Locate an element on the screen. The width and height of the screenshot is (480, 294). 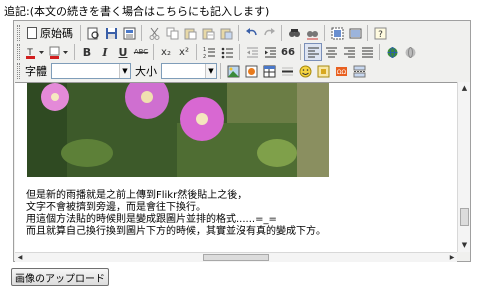
undo-button is located at coordinates (251, 33).